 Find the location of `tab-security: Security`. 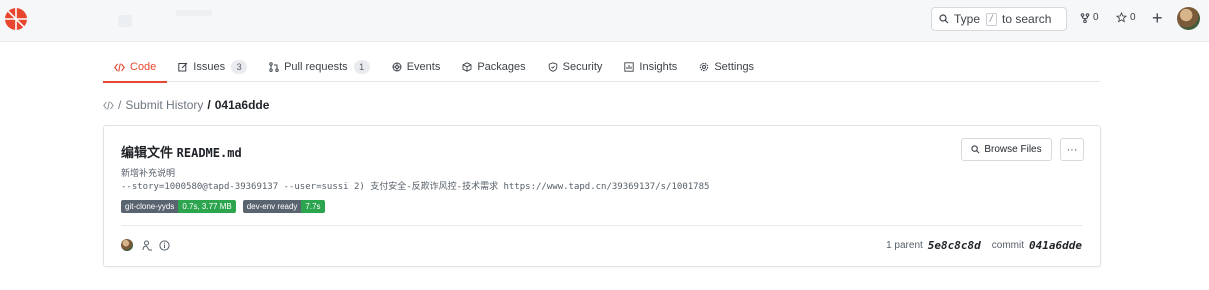

tab-security: Security is located at coordinates (575, 67).